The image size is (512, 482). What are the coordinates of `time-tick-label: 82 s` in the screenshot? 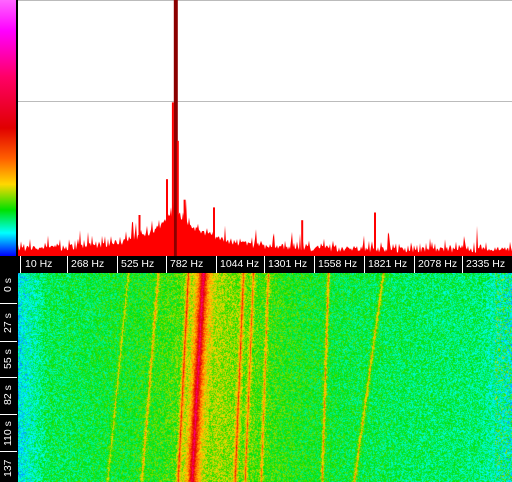 It's located at (8, 395).